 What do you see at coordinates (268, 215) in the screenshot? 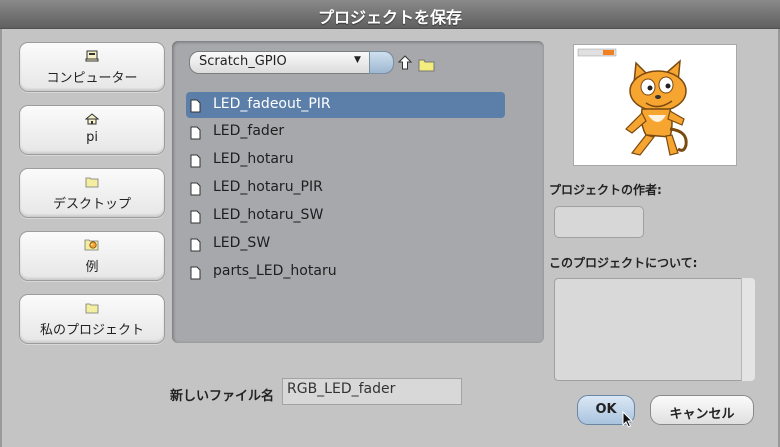
I see `file-name: LED_hotaru_SW` at bounding box center [268, 215].